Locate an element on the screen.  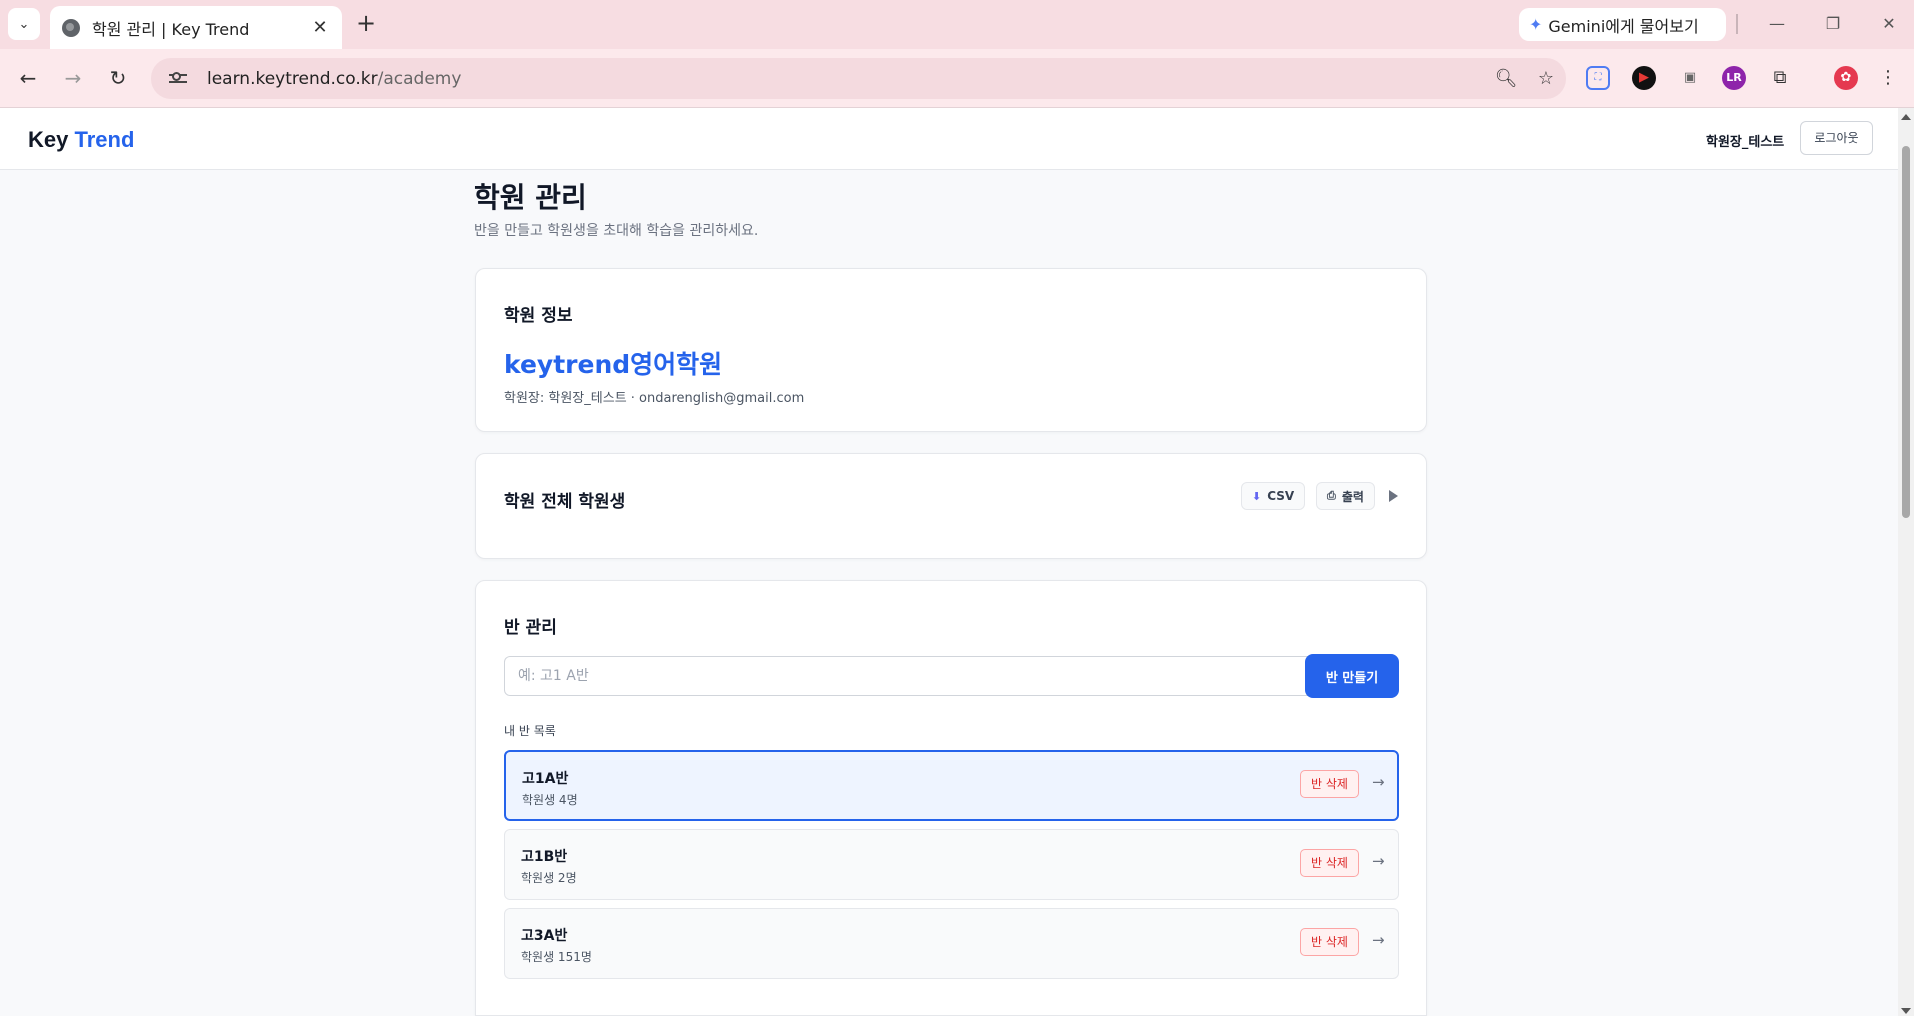
profile-avatar-icon: ✿ is located at coordinates (1846, 78).